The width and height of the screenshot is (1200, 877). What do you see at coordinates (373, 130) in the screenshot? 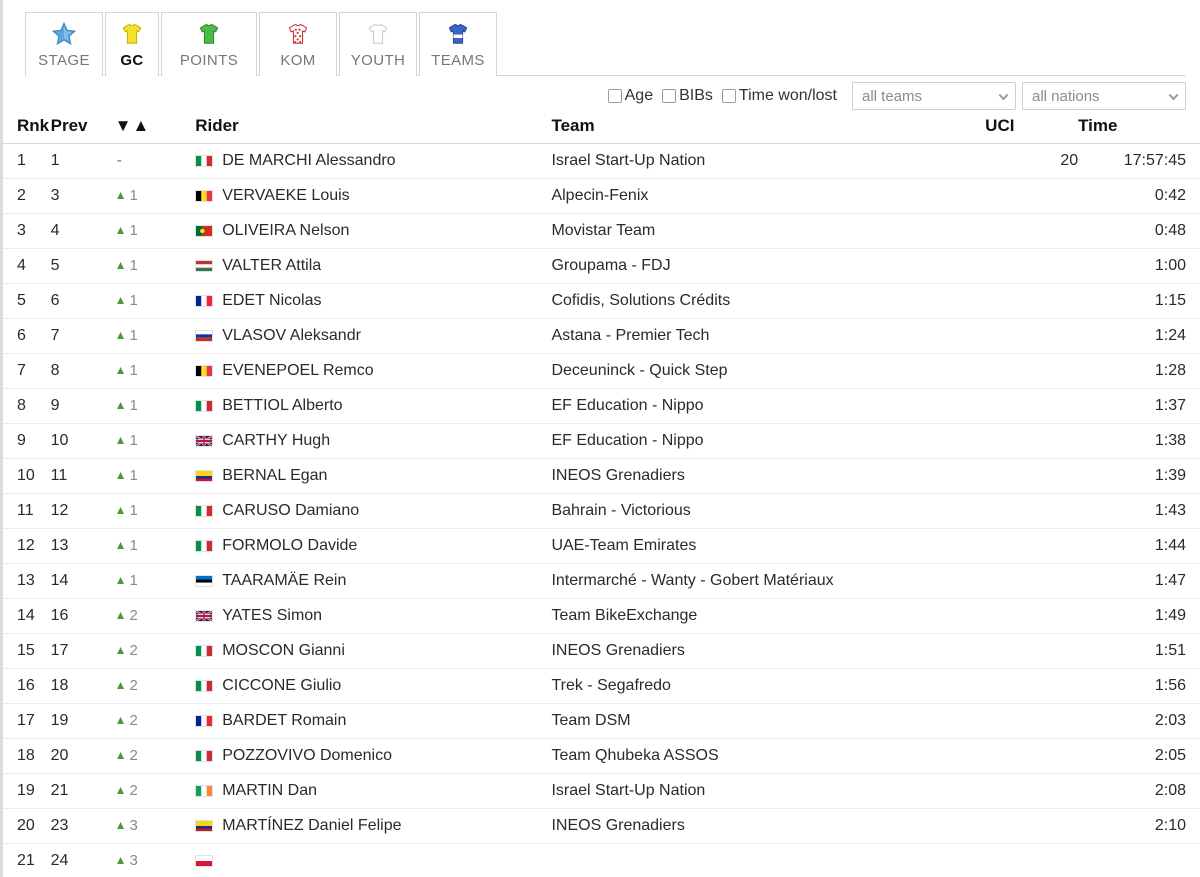
I see `column-header-rider: Rider` at bounding box center [373, 130].